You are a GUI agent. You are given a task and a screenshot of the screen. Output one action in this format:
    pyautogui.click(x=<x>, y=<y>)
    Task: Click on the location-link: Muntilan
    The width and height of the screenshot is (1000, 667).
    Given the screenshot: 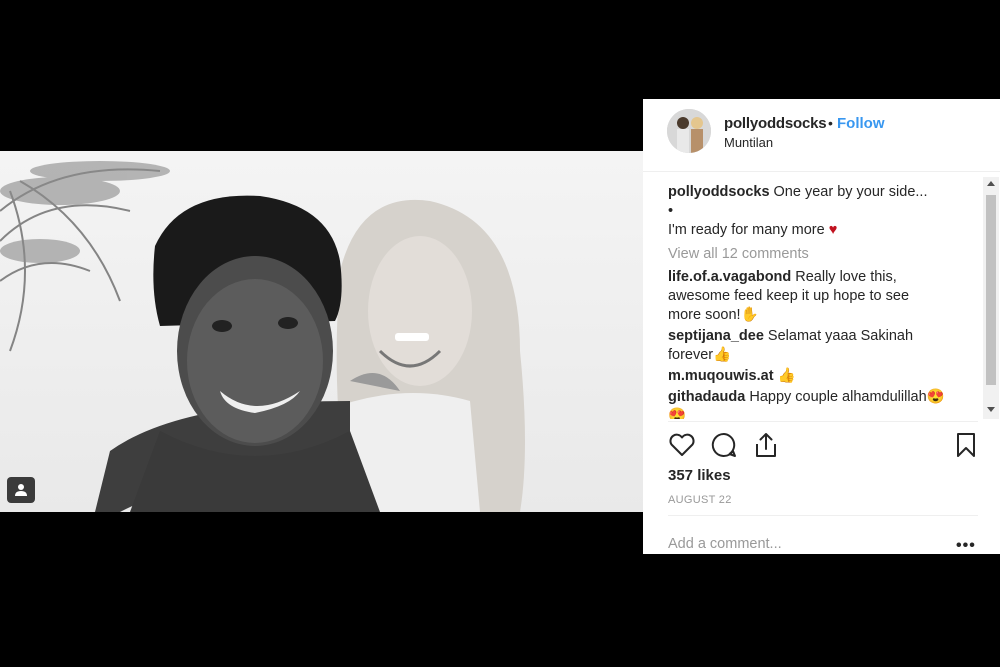 What is the action you would take?
    pyautogui.click(x=748, y=142)
    